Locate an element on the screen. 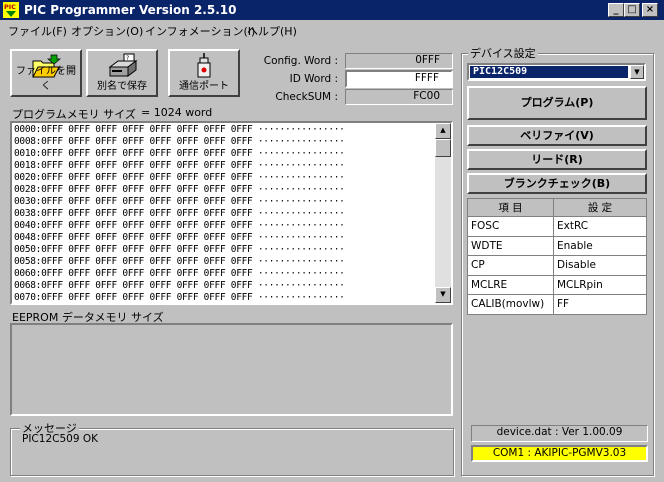  menu-bar: ファイル(F) オプション(O) インフォメーション(I) ヘルプ(H) is located at coordinates (332, 30).